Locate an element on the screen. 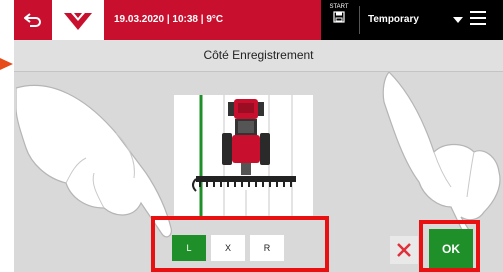  back-button is located at coordinates (33, 20).